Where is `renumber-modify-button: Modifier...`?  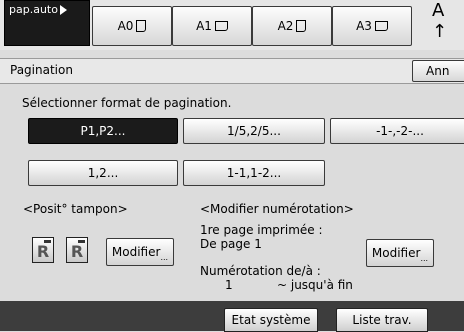 renumber-modify-button: Modifier... is located at coordinates (400, 253).